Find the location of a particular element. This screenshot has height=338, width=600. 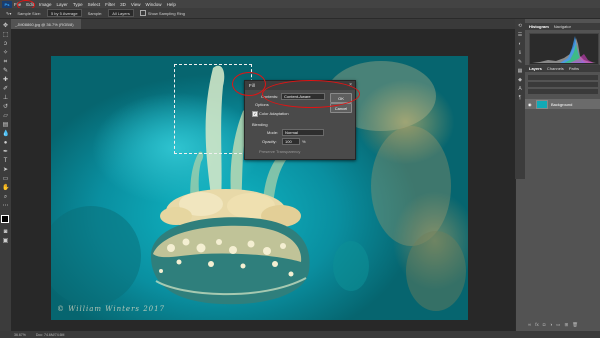

photoshop-logo-icon: Ps is located at coordinates (7, 4).